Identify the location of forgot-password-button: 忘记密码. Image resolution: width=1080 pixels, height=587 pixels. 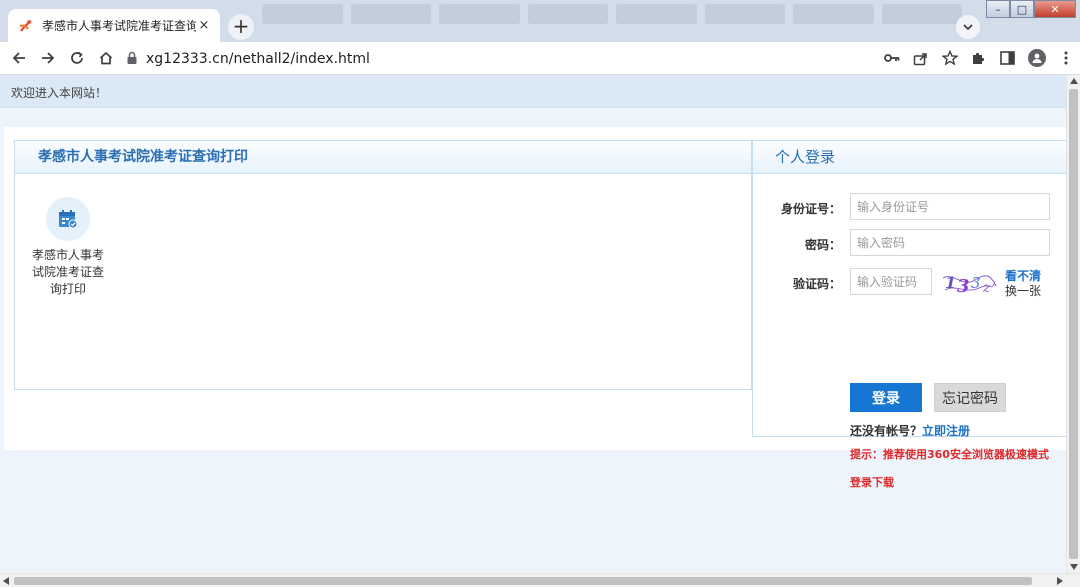
(970, 397).